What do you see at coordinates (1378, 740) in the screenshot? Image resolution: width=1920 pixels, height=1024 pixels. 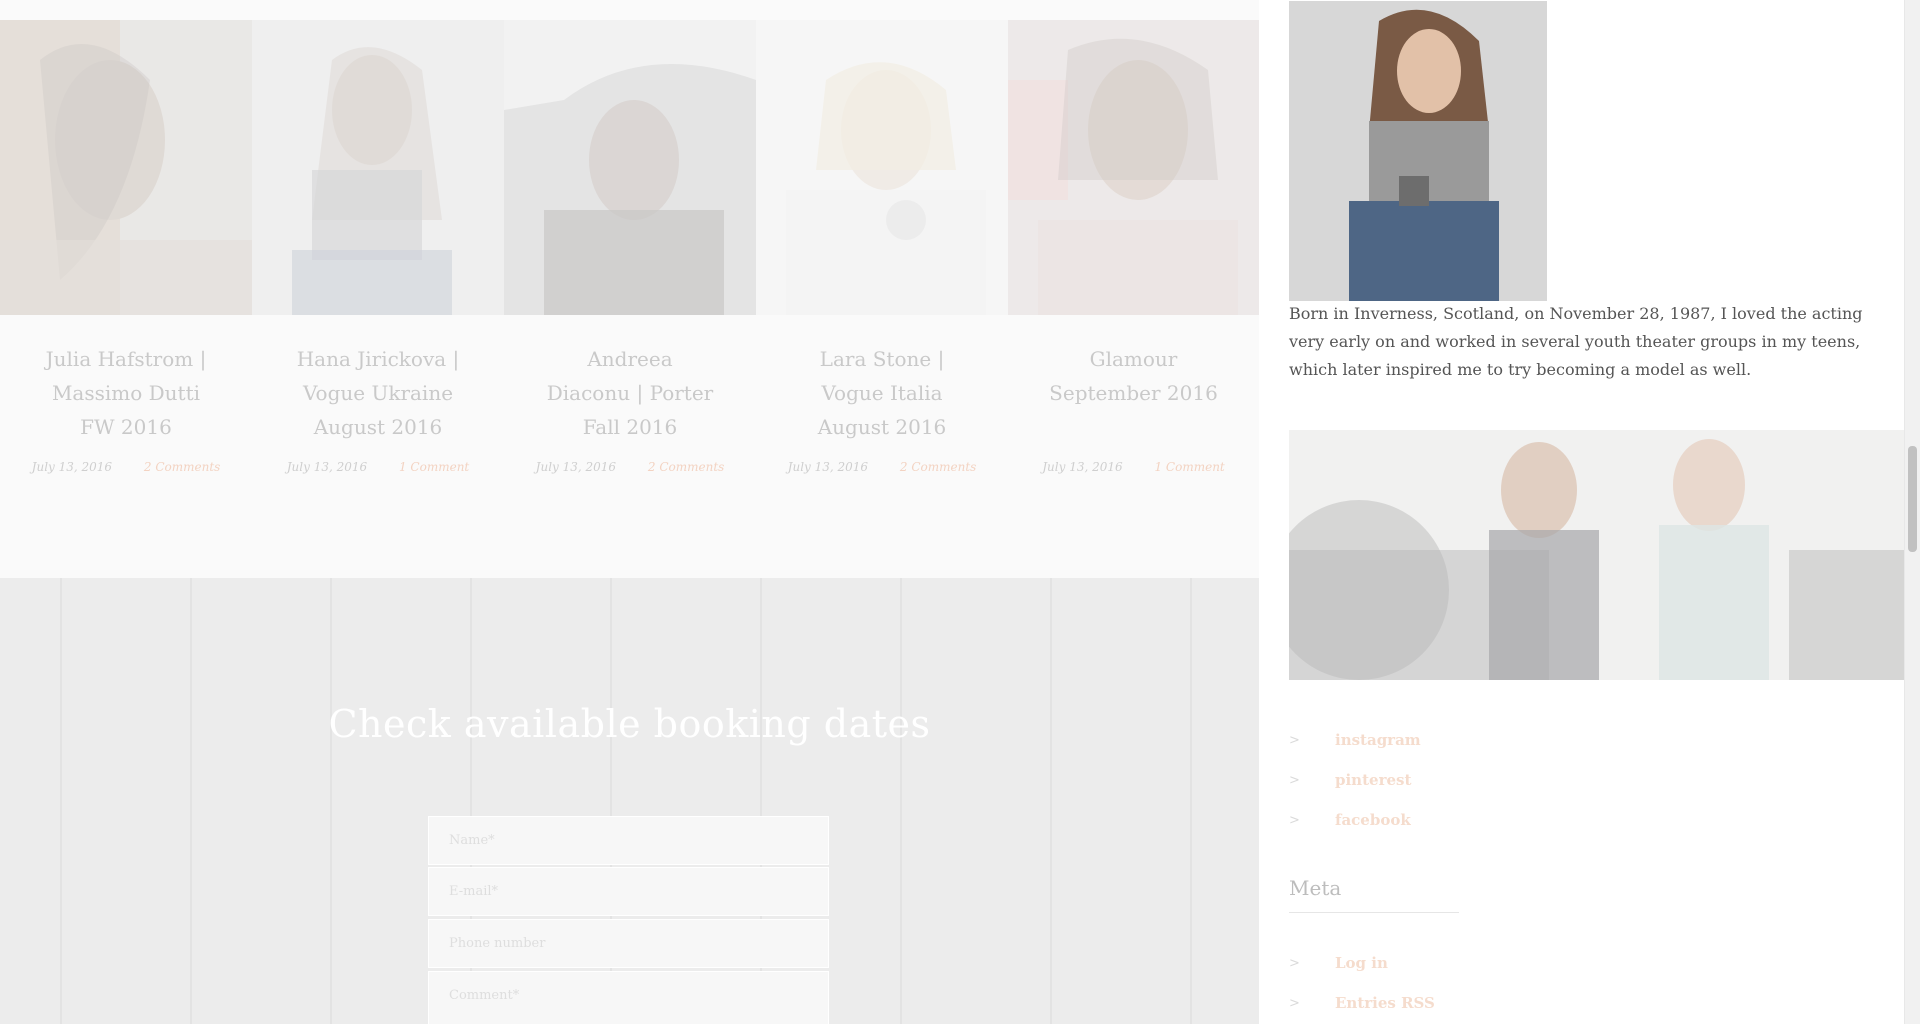 I see `link-label: instagram` at bounding box center [1378, 740].